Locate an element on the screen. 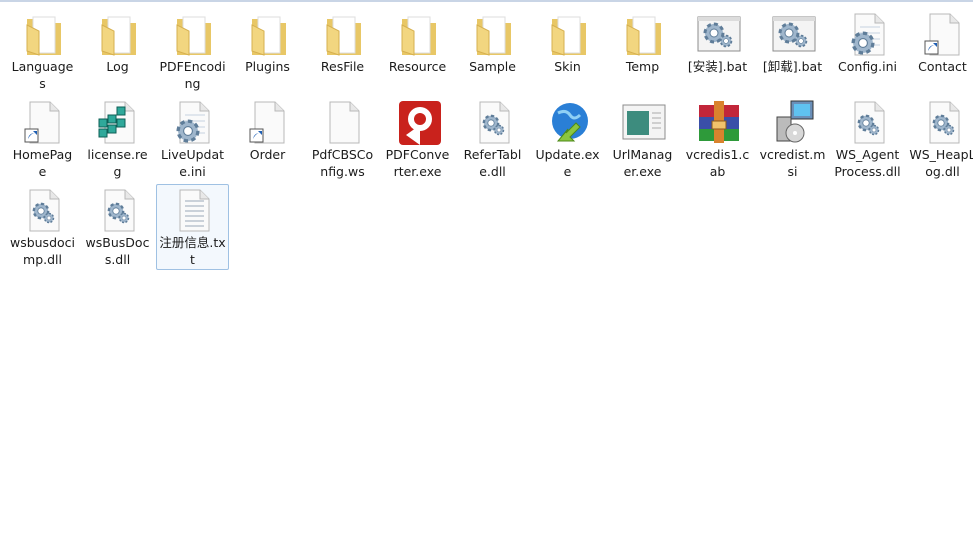  file-item-ws-heaplog-dll: WS_HeapLog.dll is located at coordinates (939, 139).